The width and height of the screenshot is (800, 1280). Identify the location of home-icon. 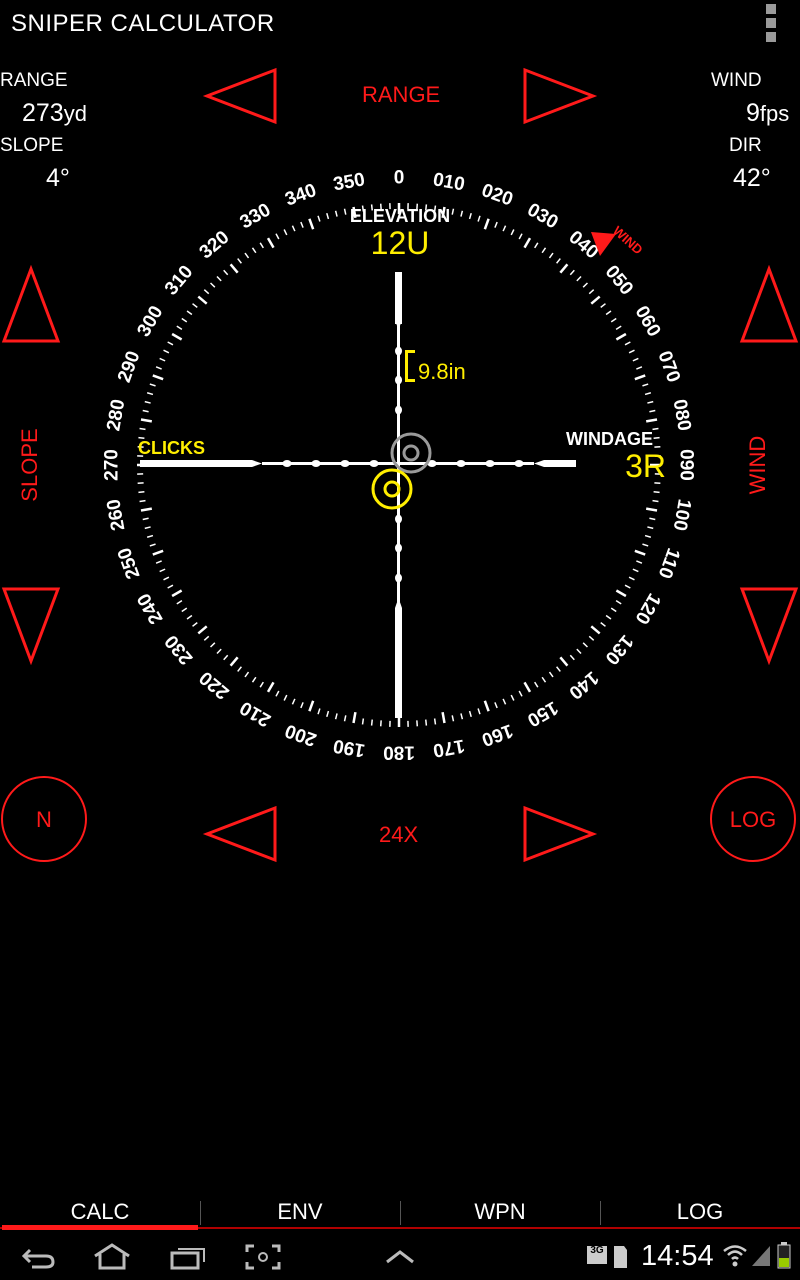
(112, 1256).